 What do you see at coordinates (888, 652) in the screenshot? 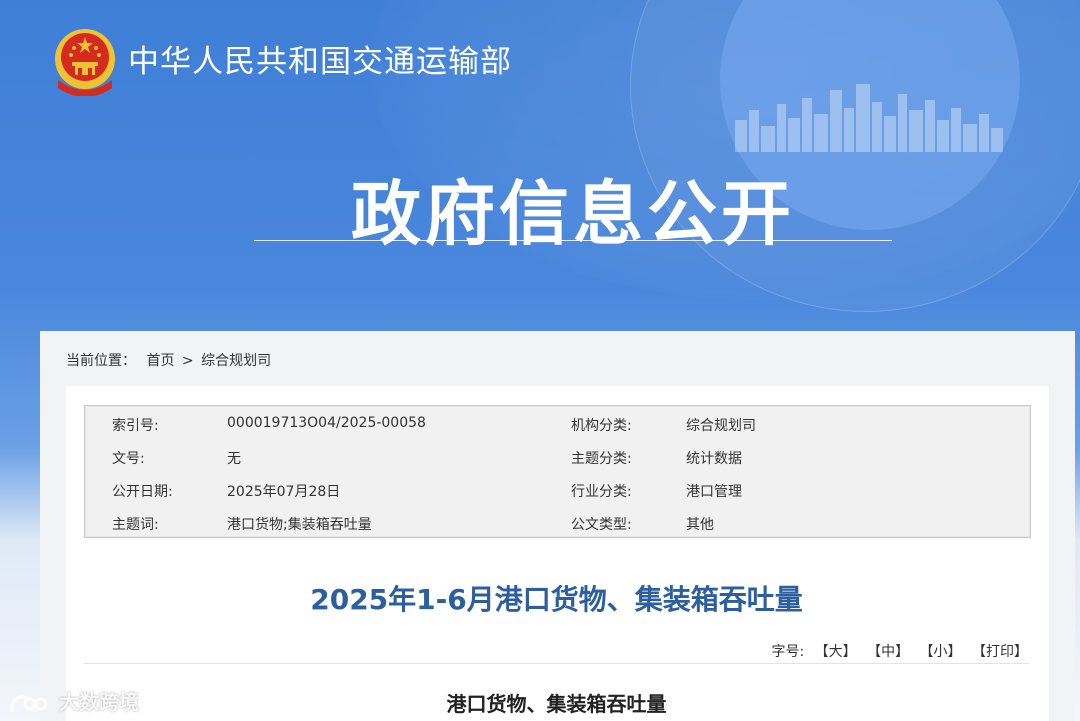
I see `font-medium-button: 【中】` at bounding box center [888, 652].